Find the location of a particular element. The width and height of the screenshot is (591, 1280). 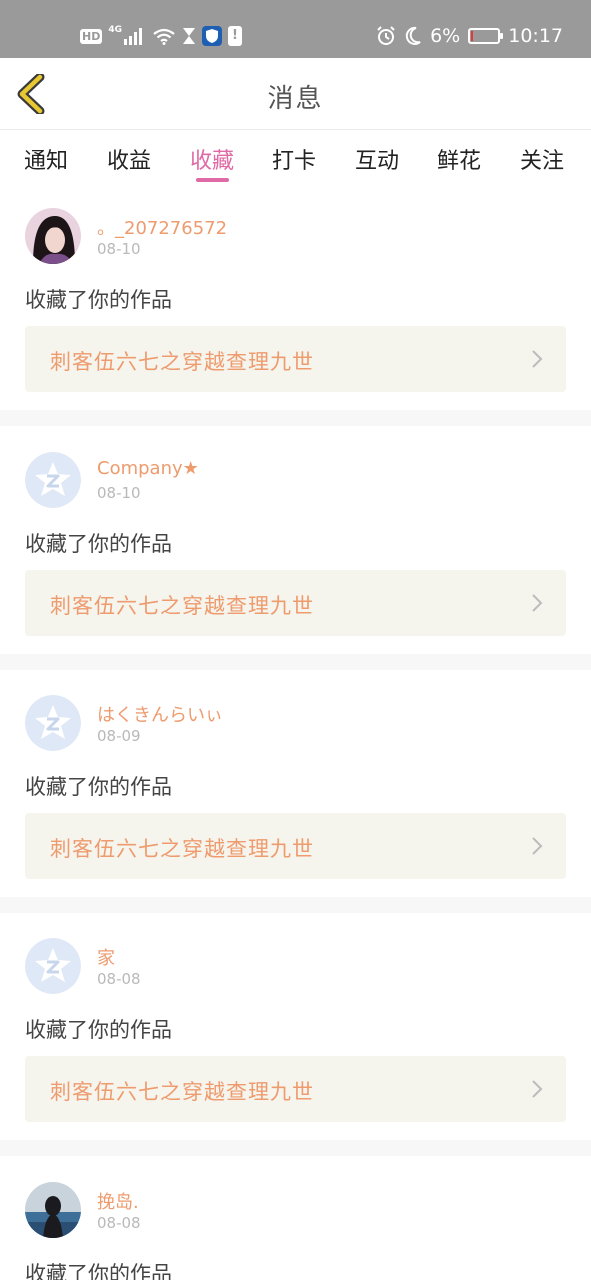

username: はくきんらいぃ is located at coordinates (160, 714).